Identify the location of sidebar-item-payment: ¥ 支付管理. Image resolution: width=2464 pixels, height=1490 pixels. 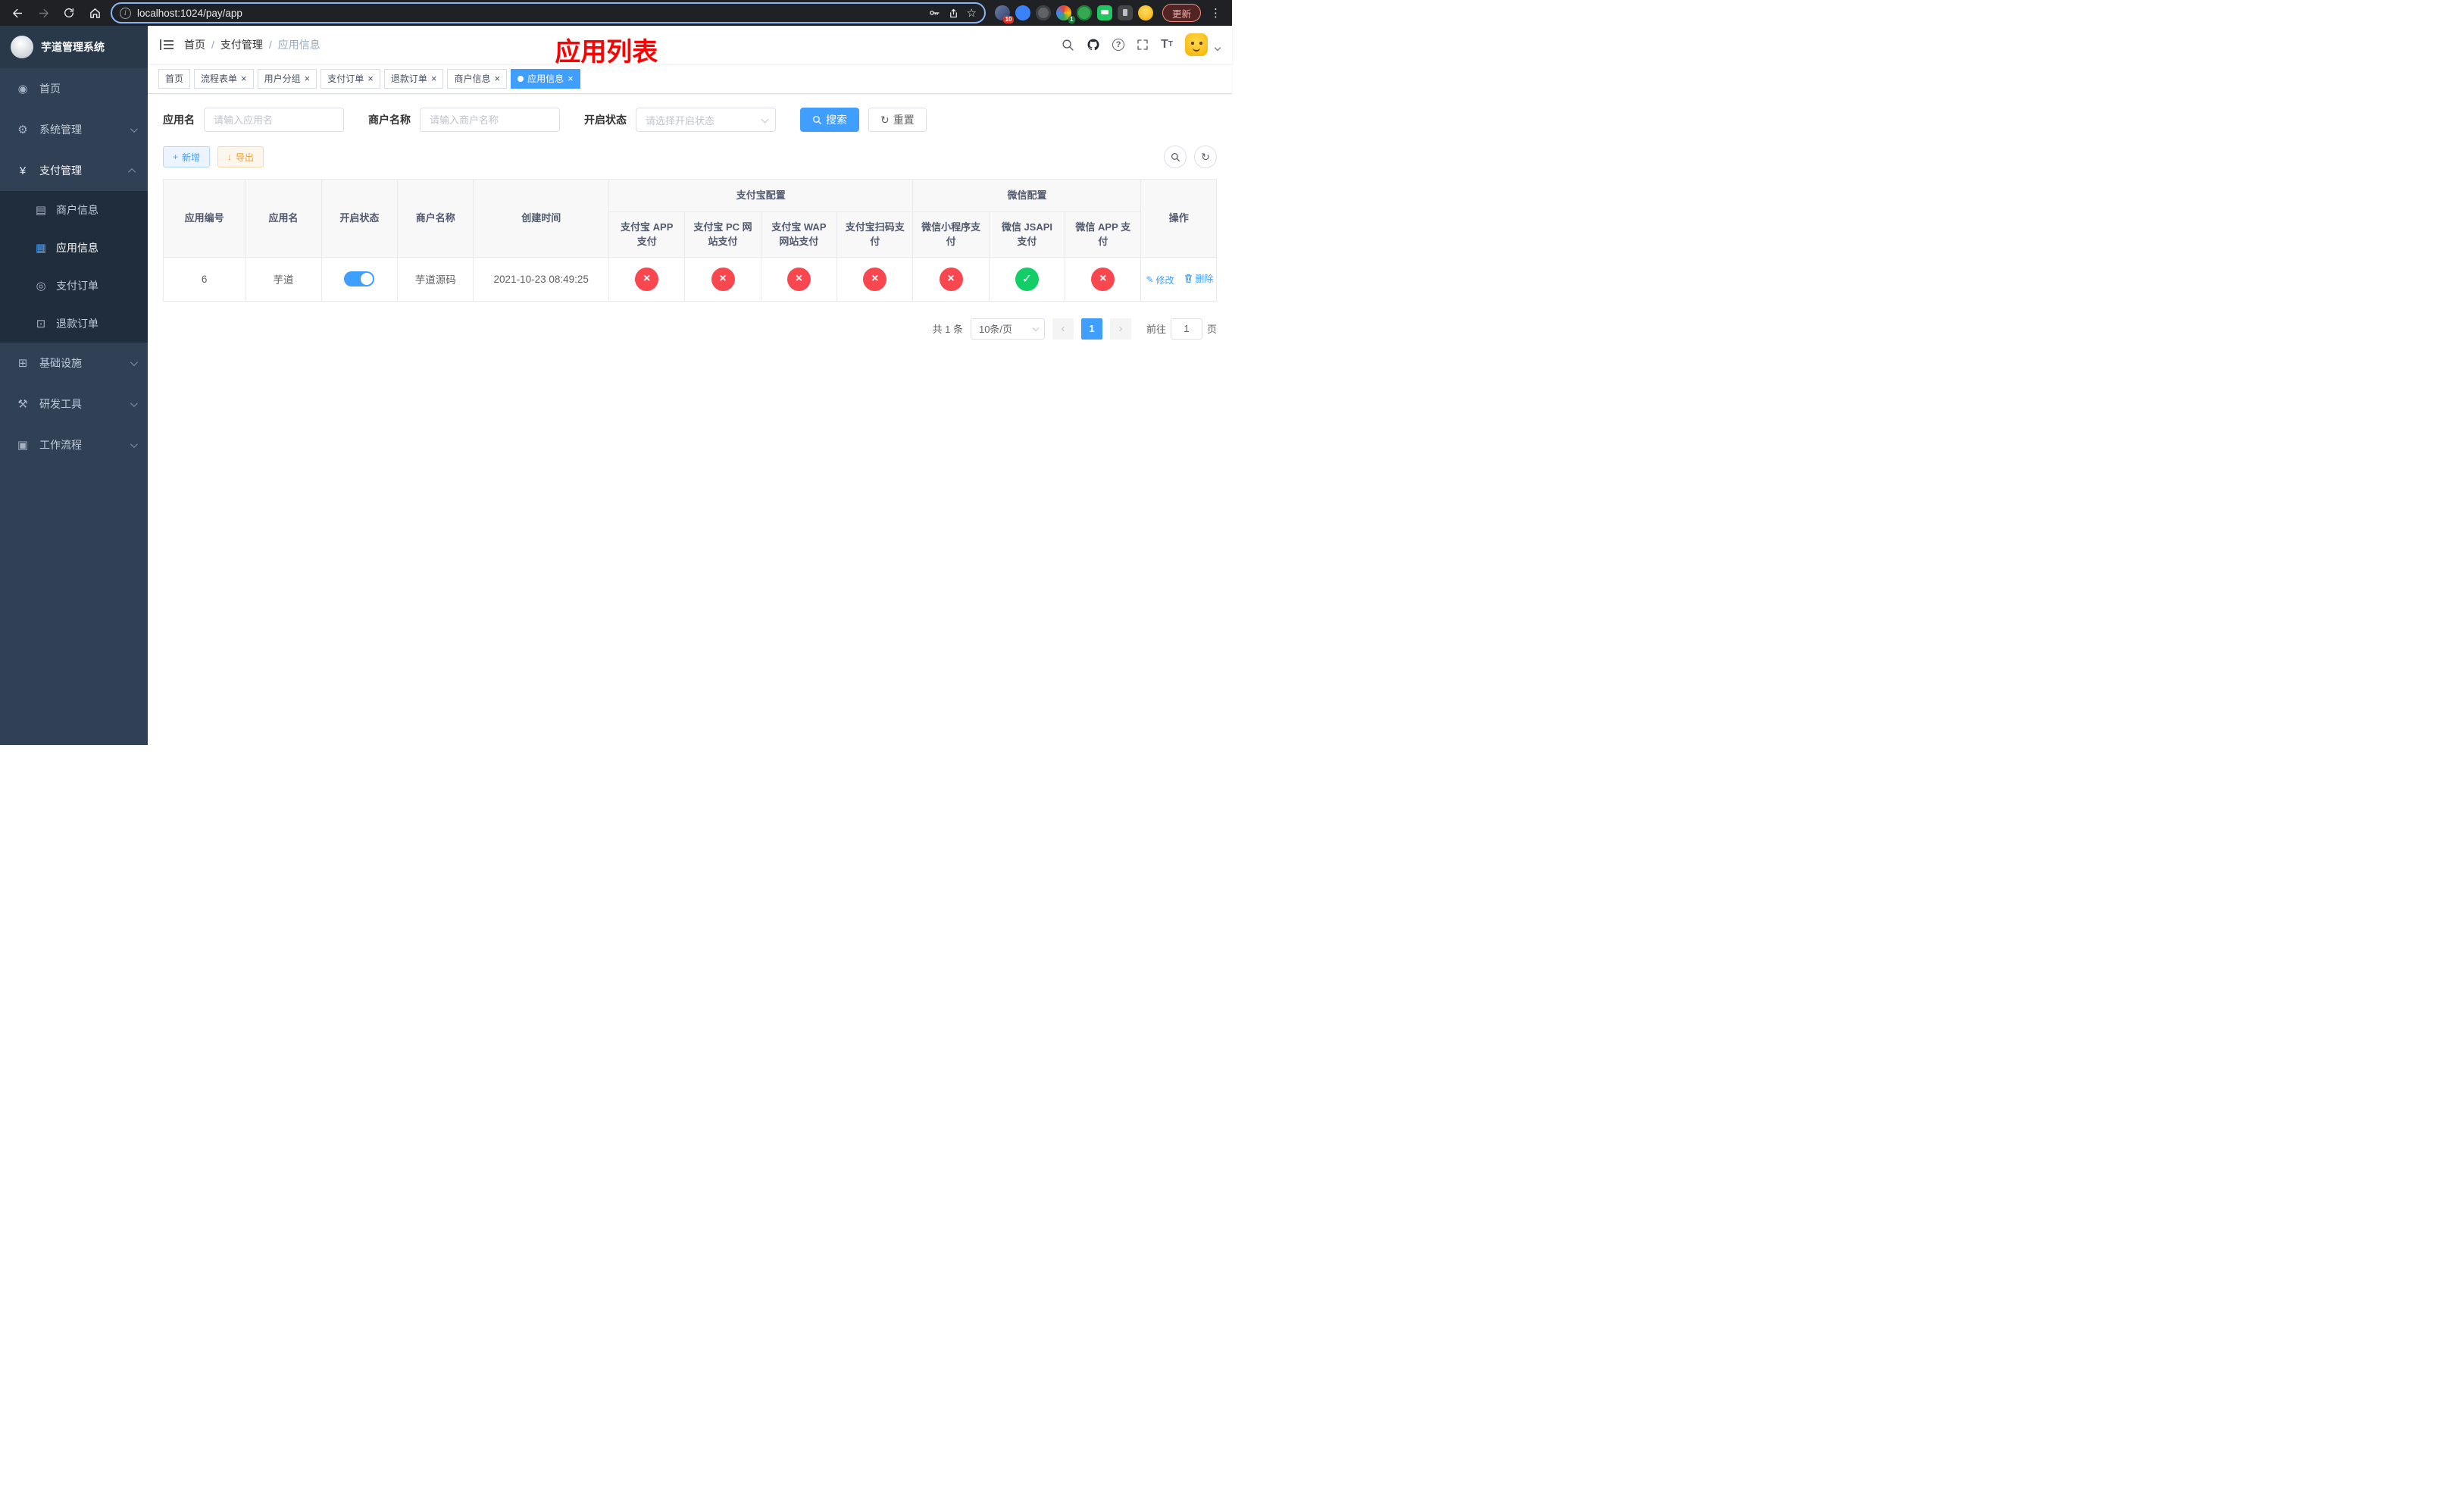
(74, 171).